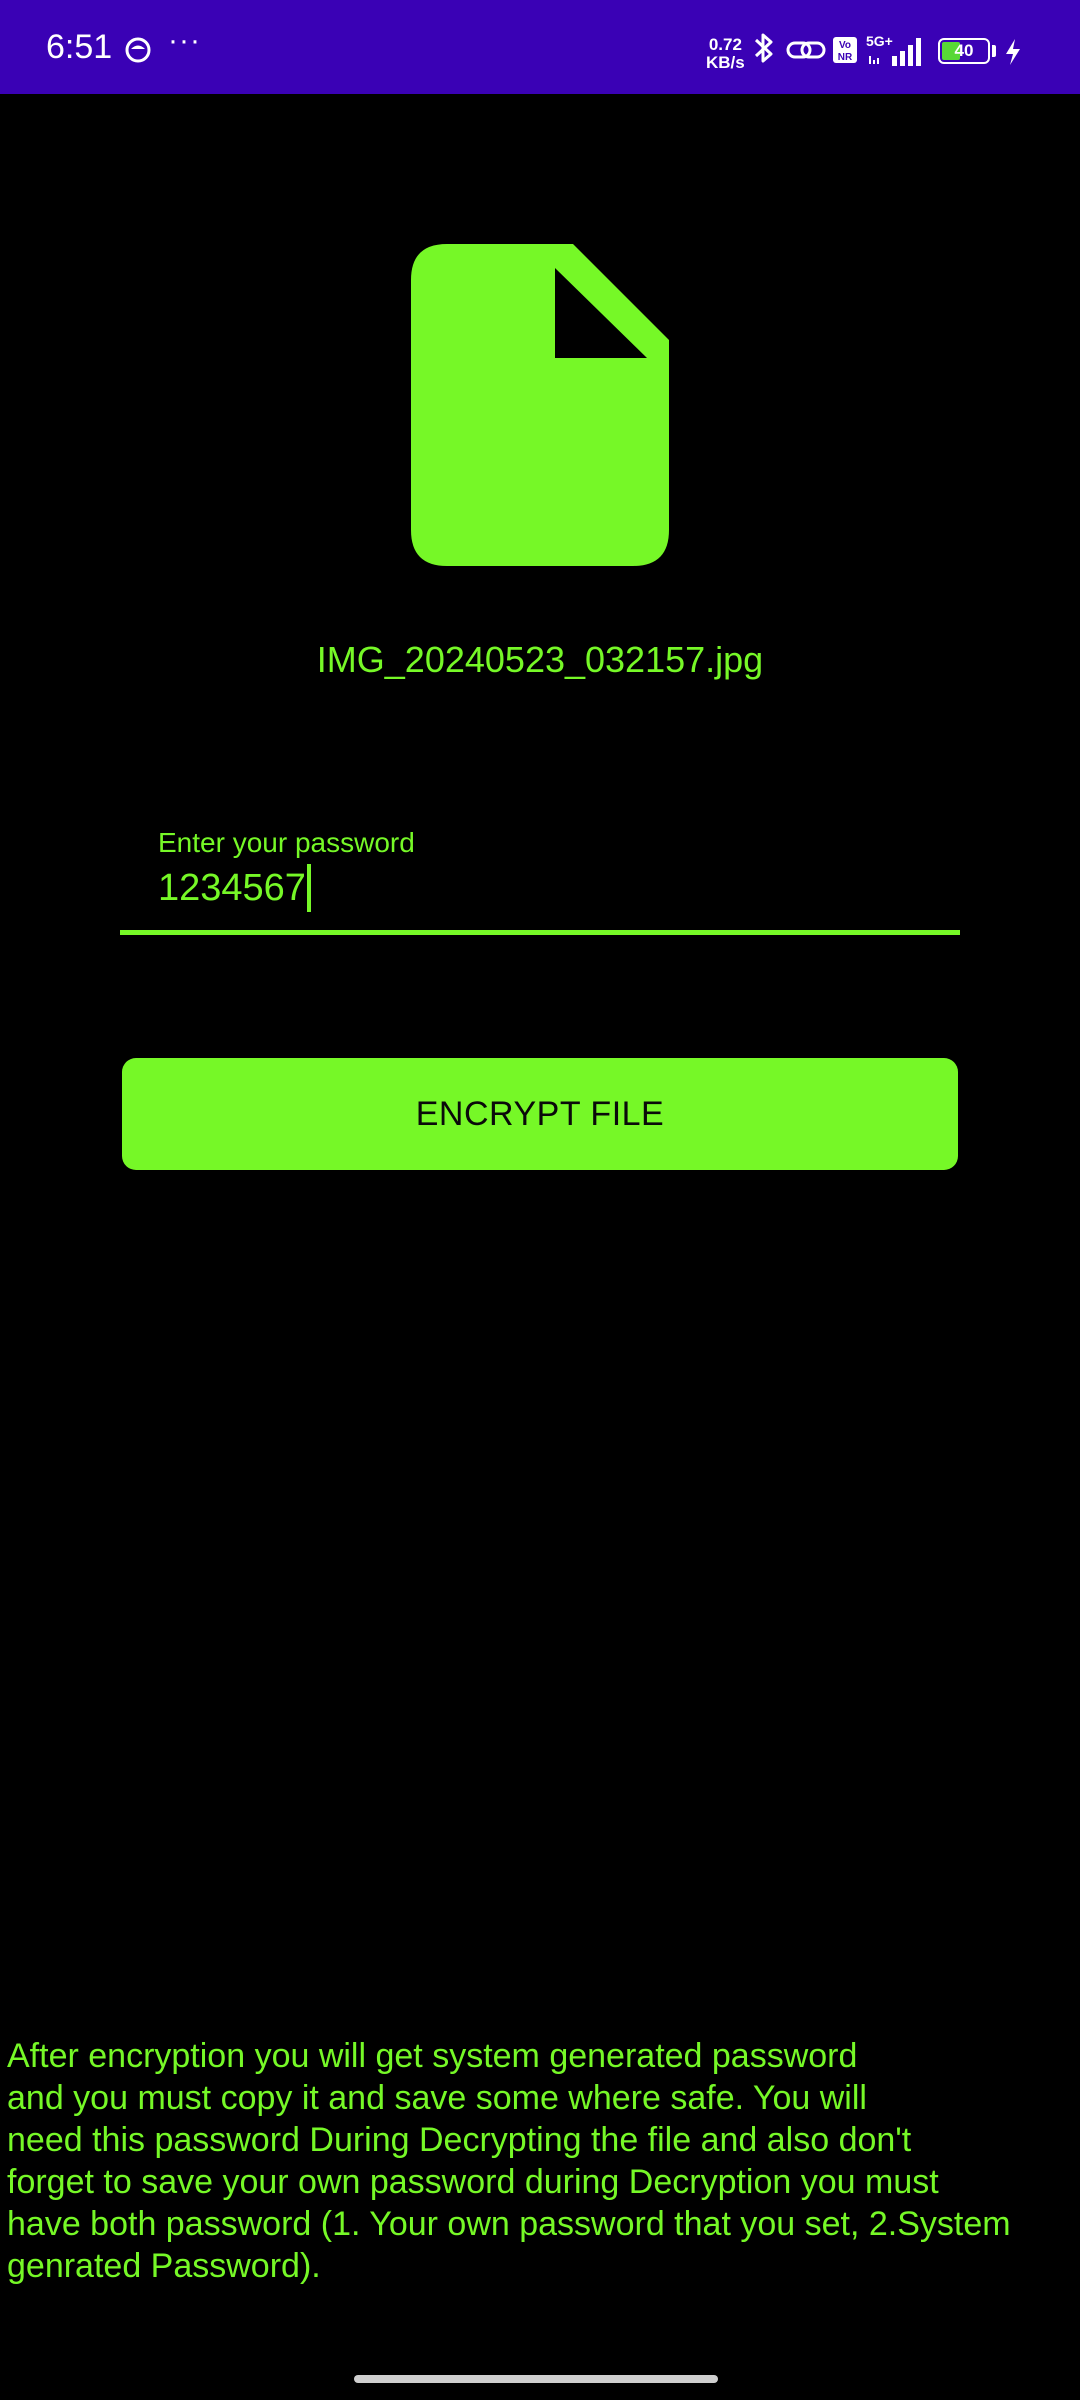 This screenshot has height=2400, width=1080. Describe the element at coordinates (540, 932) in the screenshot. I see `password-field-underline` at that location.